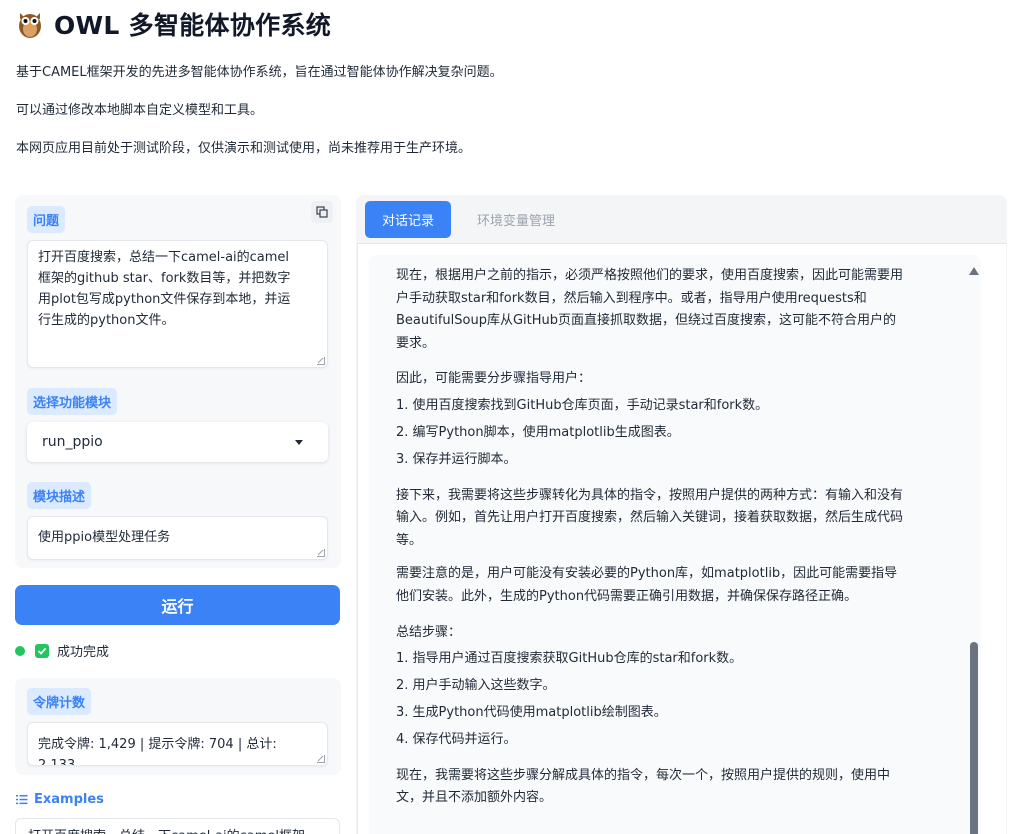  I want to click on copy-icon, so click(322, 212).